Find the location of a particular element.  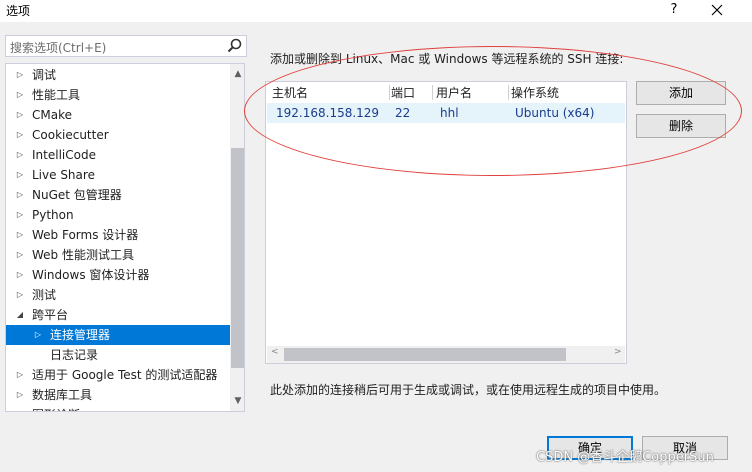

tree-item: ◢ 跨平台 is located at coordinates (118, 315).